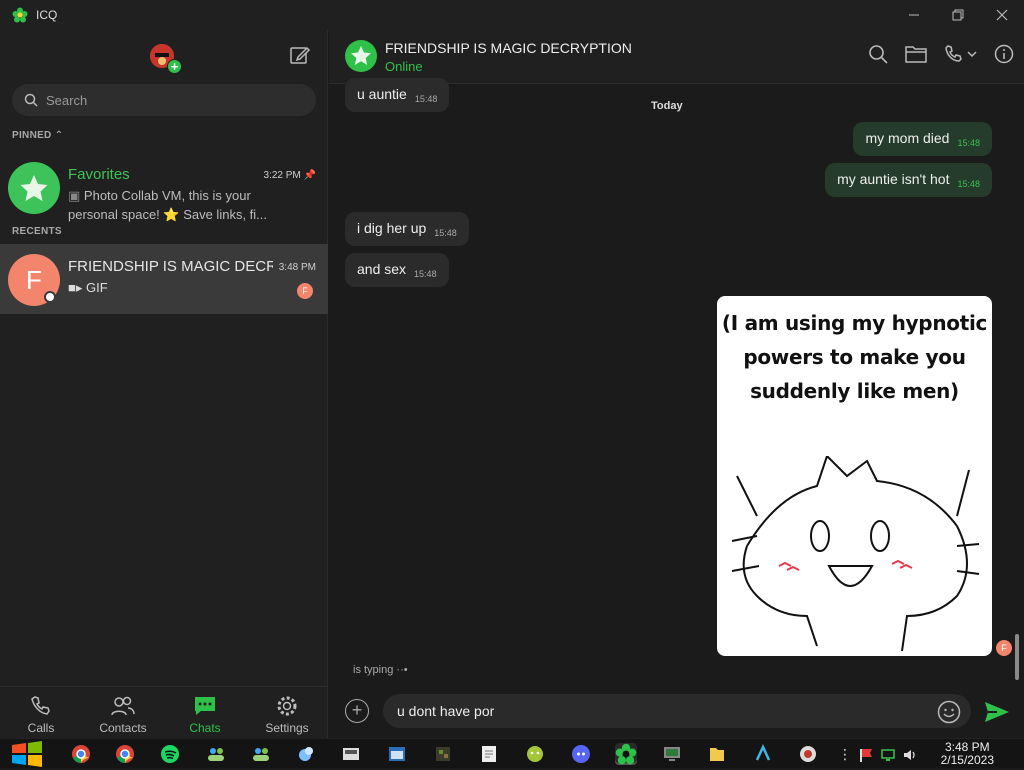  I want to click on recents-section-label: RECENTS, so click(37, 231).